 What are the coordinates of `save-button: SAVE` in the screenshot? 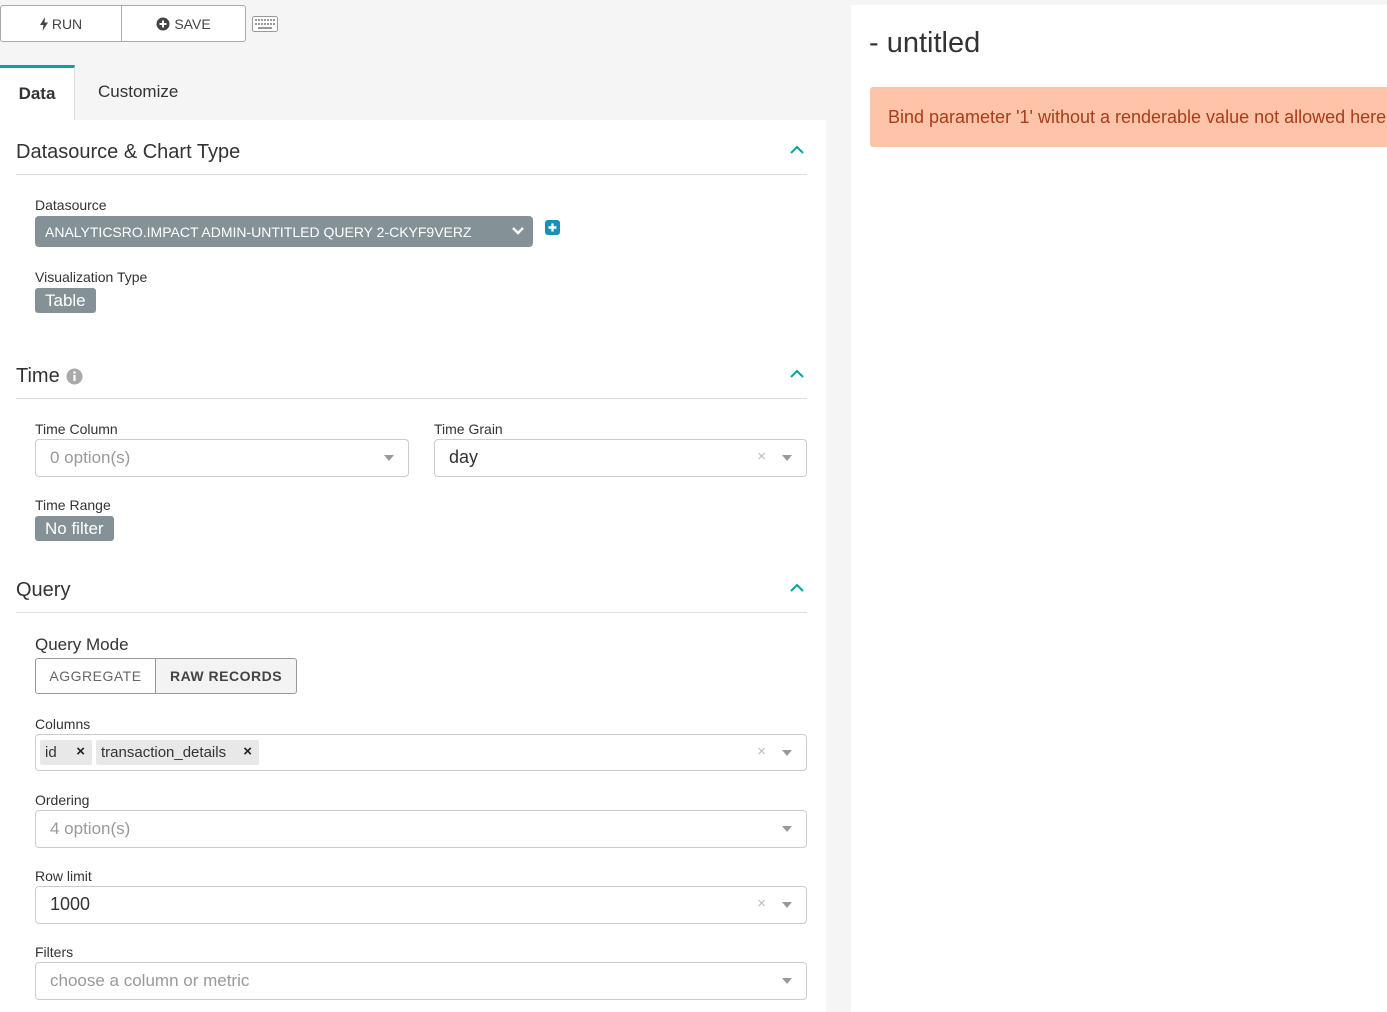 It's located at (183, 23).